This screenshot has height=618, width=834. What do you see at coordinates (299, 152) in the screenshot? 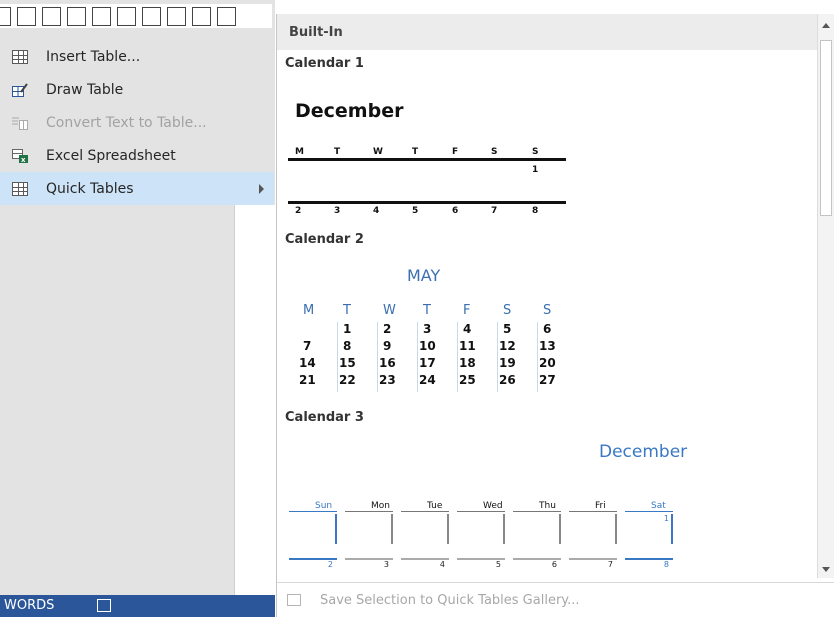
I see `calendar-day-header: M` at bounding box center [299, 152].